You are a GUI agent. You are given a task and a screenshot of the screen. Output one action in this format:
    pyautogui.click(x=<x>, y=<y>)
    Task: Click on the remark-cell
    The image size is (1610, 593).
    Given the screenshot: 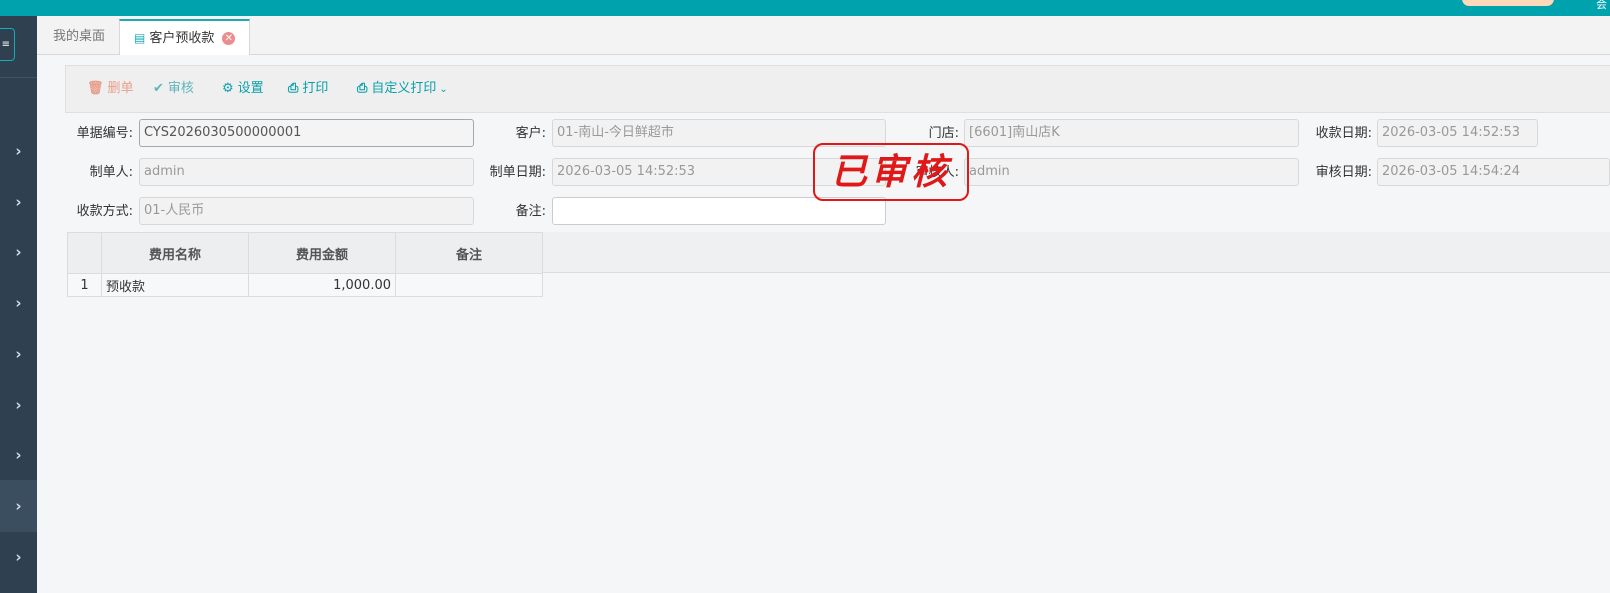 What is the action you would take?
    pyautogui.click(x=469, y=285)
    